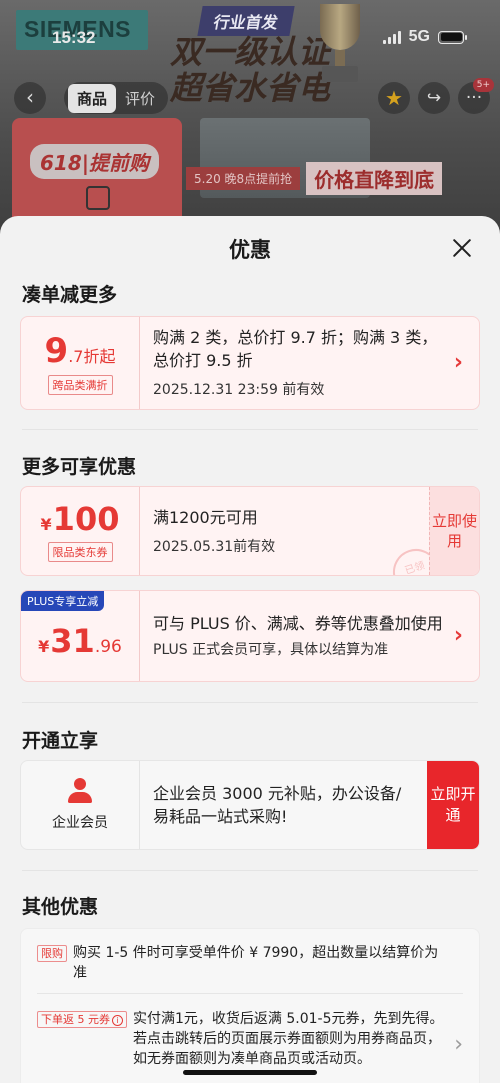 The image size is (500, 1083). What do you see at coordinates (52, 953) in the screenshot?
I see `purchase-limit-tag: 限购` at bounding box center [52, 953].